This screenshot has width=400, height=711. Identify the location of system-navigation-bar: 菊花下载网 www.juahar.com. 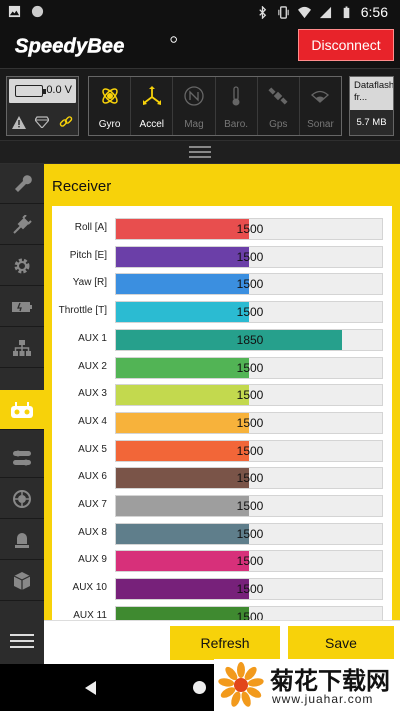
(200, 685).